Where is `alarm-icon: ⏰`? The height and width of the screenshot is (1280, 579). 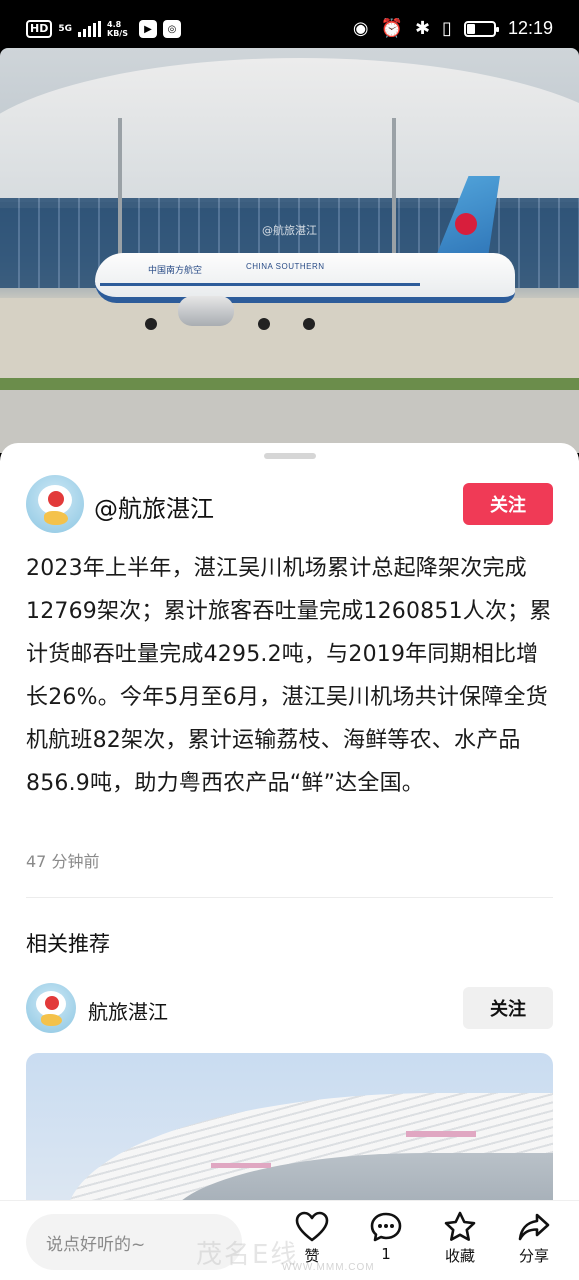 alarm-icon: ⏰ is located at coordinates (391, 28).